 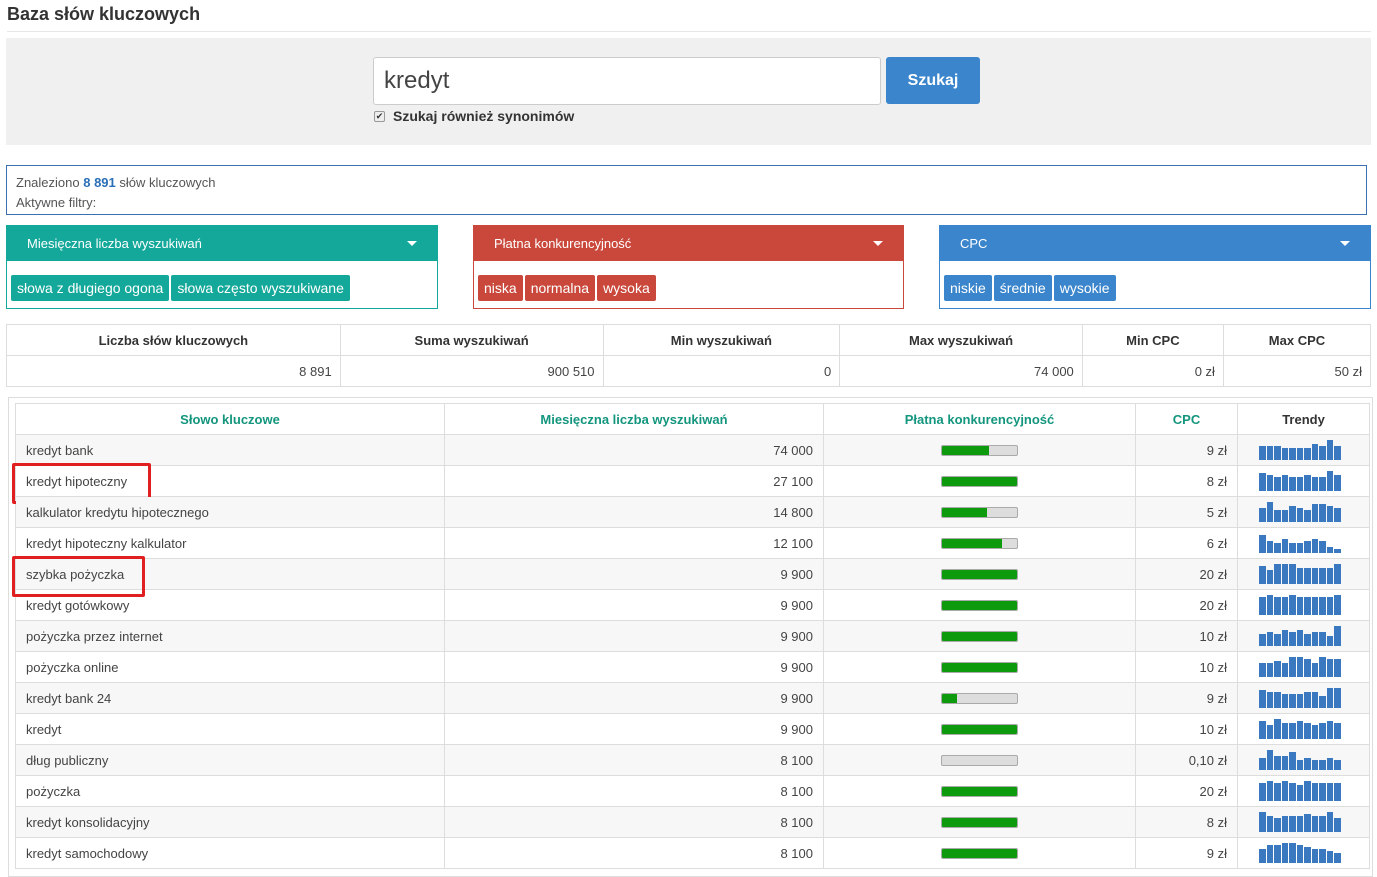 I want to click on synonyms-option: ✔ Szukaj również synonimów, so click(x=474, y=116).